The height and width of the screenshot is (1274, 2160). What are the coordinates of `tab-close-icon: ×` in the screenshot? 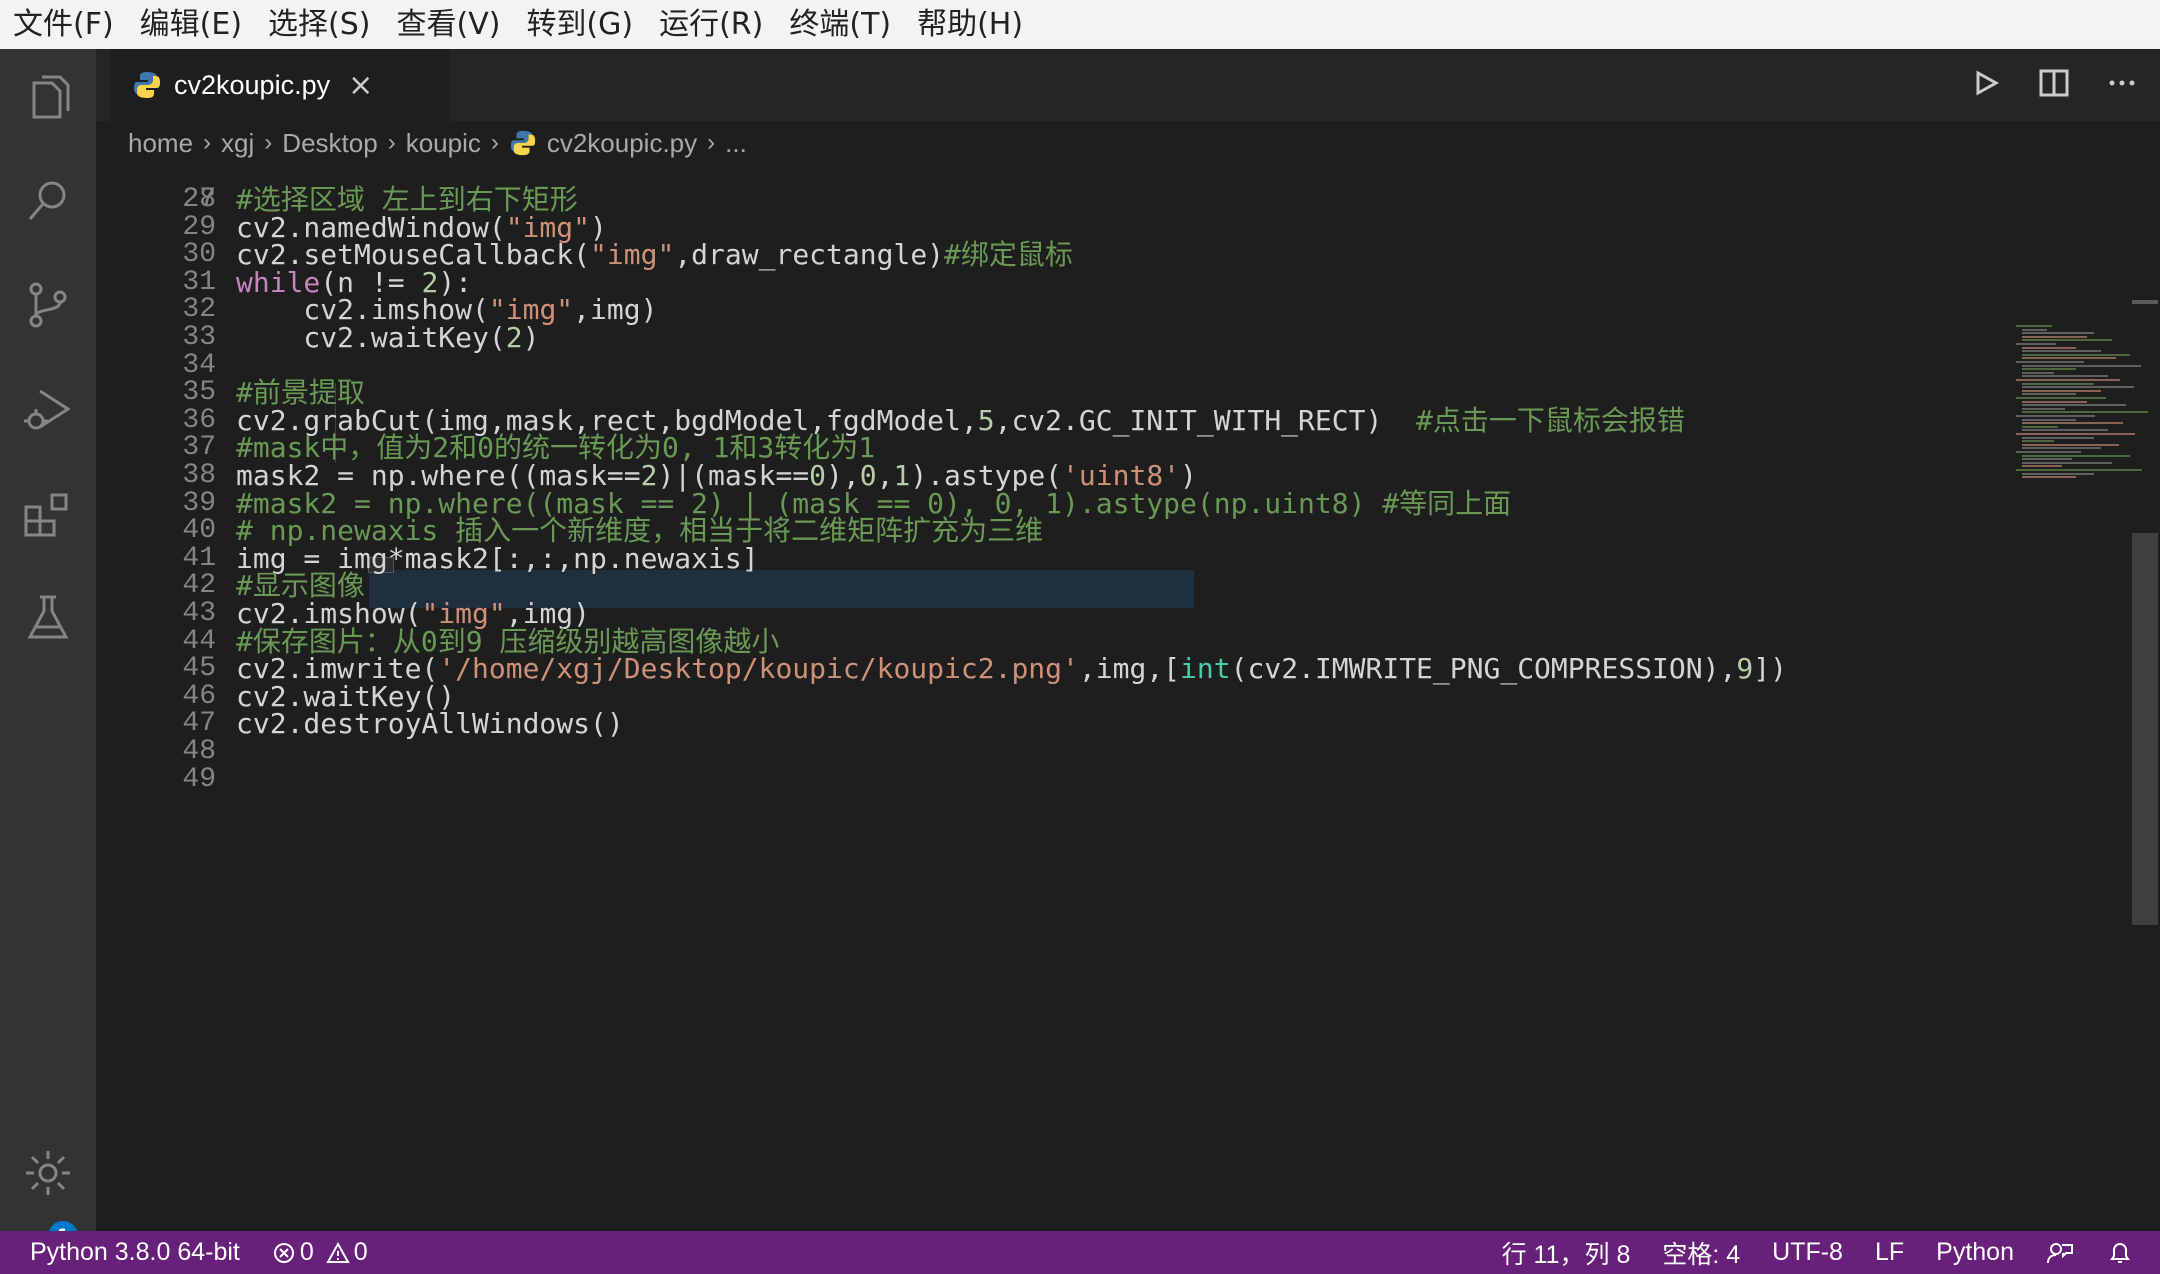 It's located at (360, 85).